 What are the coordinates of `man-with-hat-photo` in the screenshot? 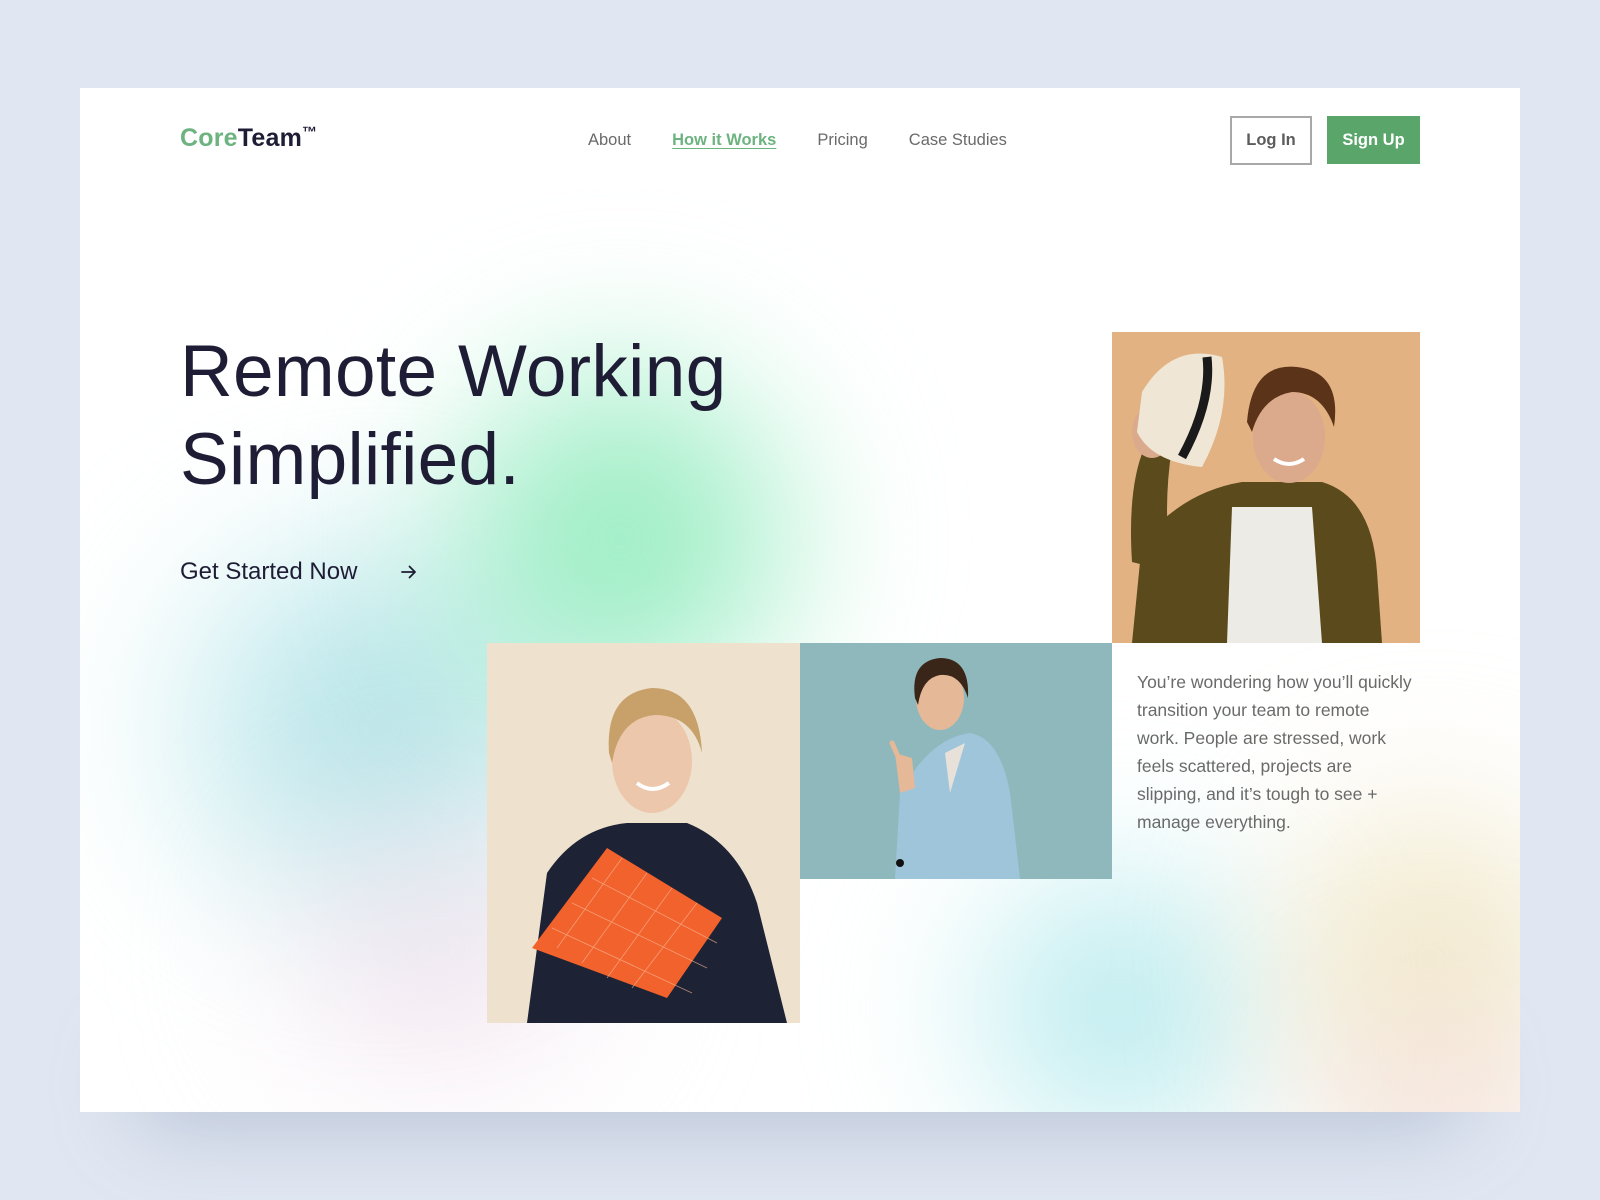 It's located at (1266, 487).